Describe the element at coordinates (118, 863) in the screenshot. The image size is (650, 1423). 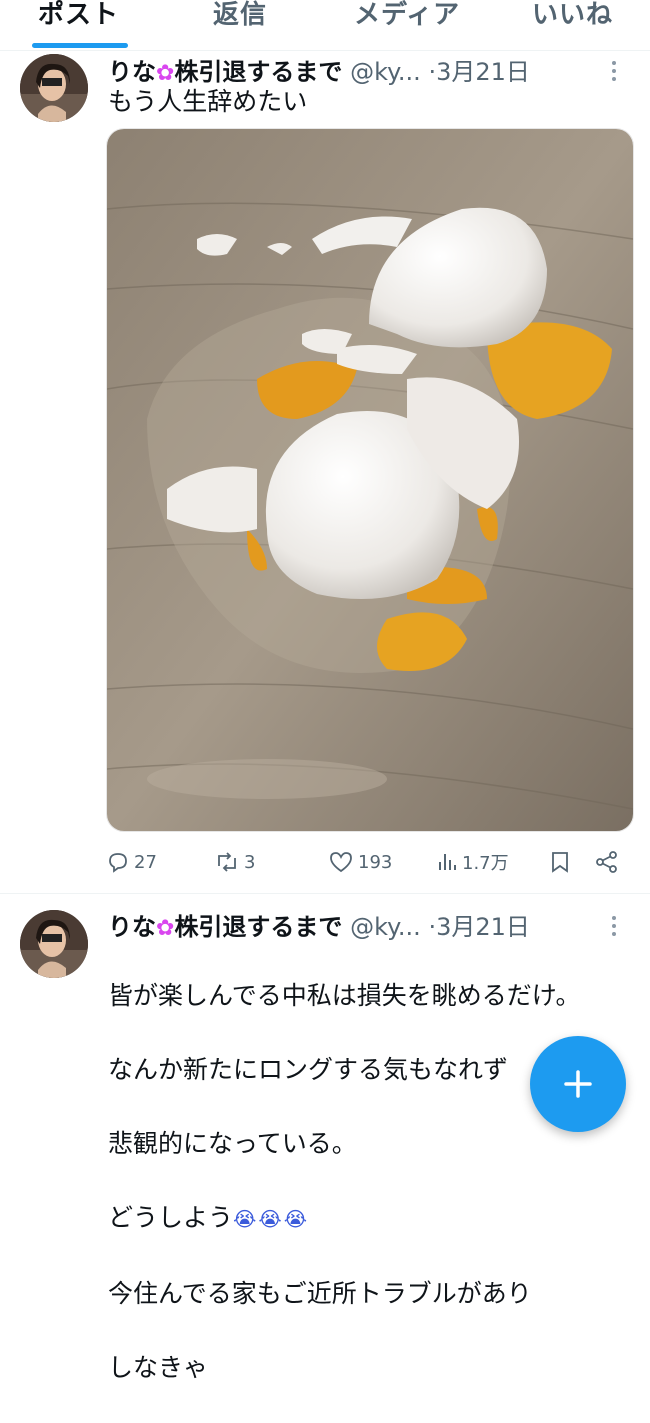
I see `reply-icon` at that location.